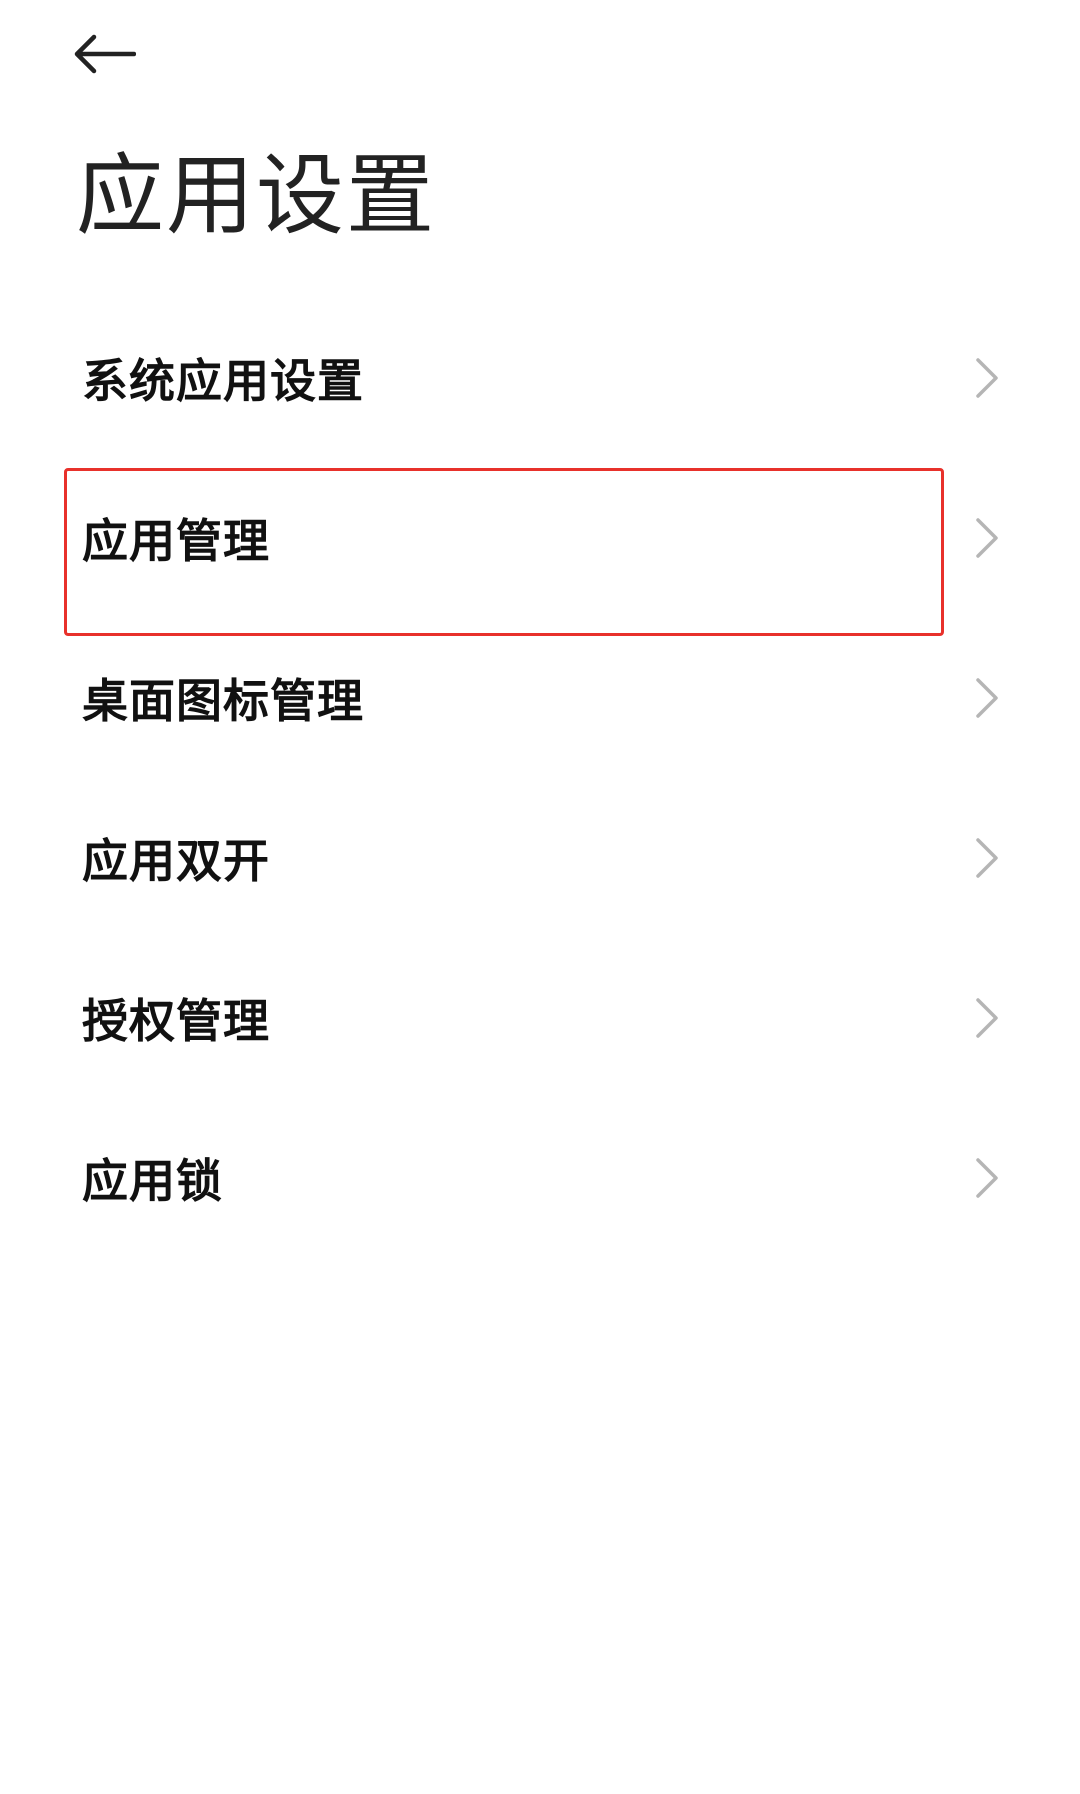 The height and width of the screenshot is (1794, 1080). What do you see at coordinates (176, 1021) in the screenshot?
I see `list-item-label: 授权管理` at bounding box center [176, 1021].